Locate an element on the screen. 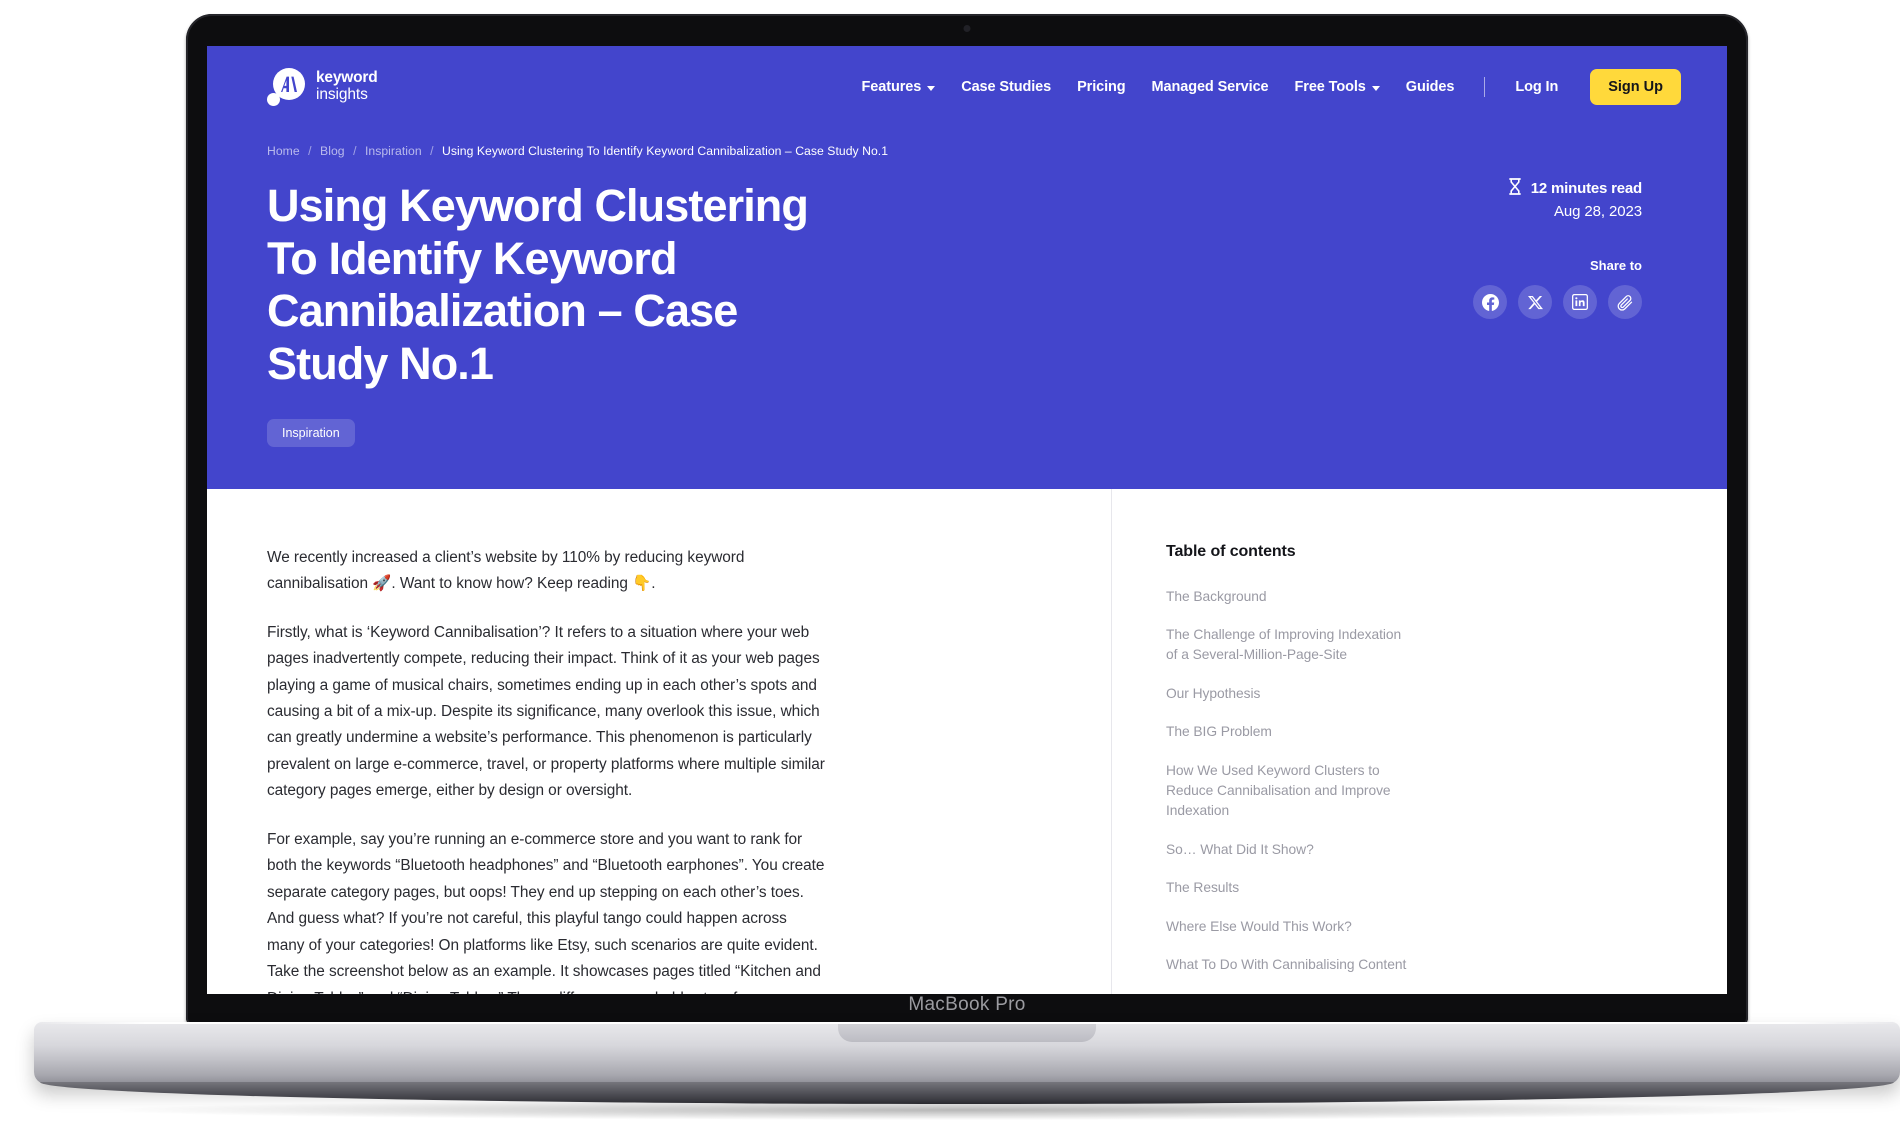  device-label: MacBook Pro is located at coordinates (967, 1004).